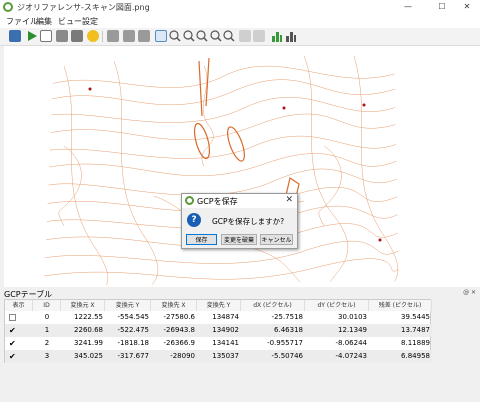  Describe the element at coordinates (276, 239) in the screenshot. I see `cancel-button: キャンセル` at that location.